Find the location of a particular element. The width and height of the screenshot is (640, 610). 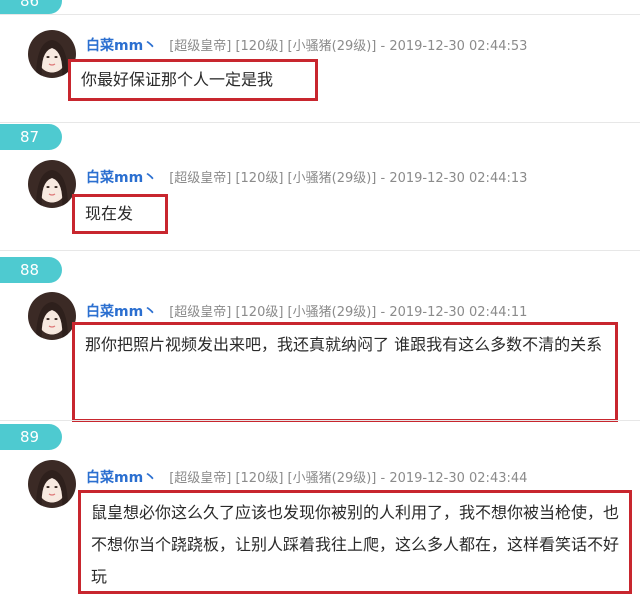

post-content: 你最好保证那个人一定是我 is located at coordinates (193, 80).